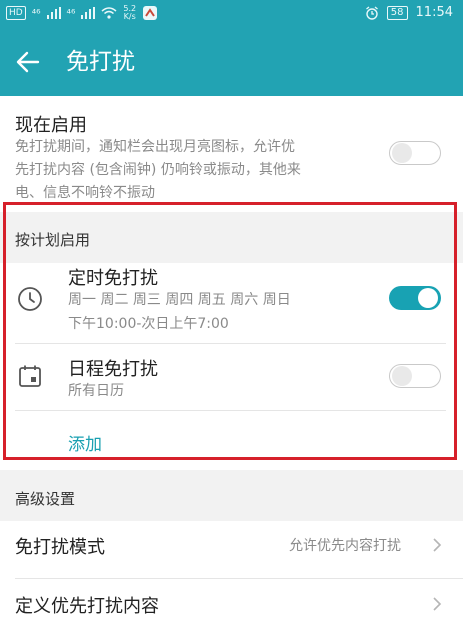 This screenshot has height=618, width=463. I want to click on now-enable-title: 现在启用, so click(51, 125).